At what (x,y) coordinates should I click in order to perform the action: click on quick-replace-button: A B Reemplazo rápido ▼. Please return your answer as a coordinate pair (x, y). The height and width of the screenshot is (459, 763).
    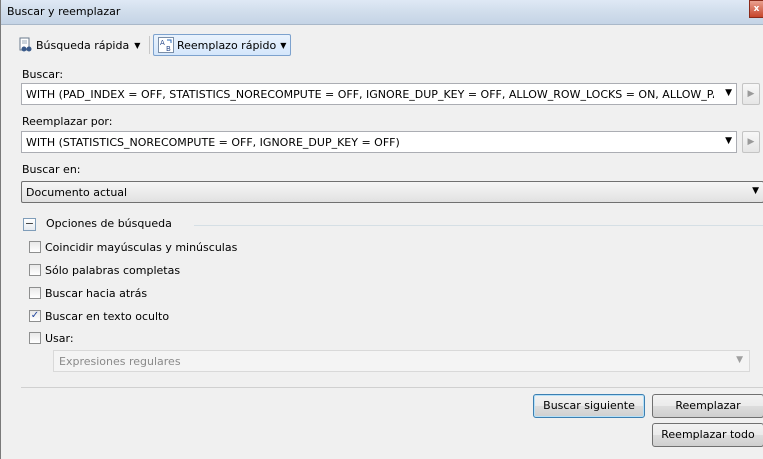
    Looking at the image, I should click on (222, 45).